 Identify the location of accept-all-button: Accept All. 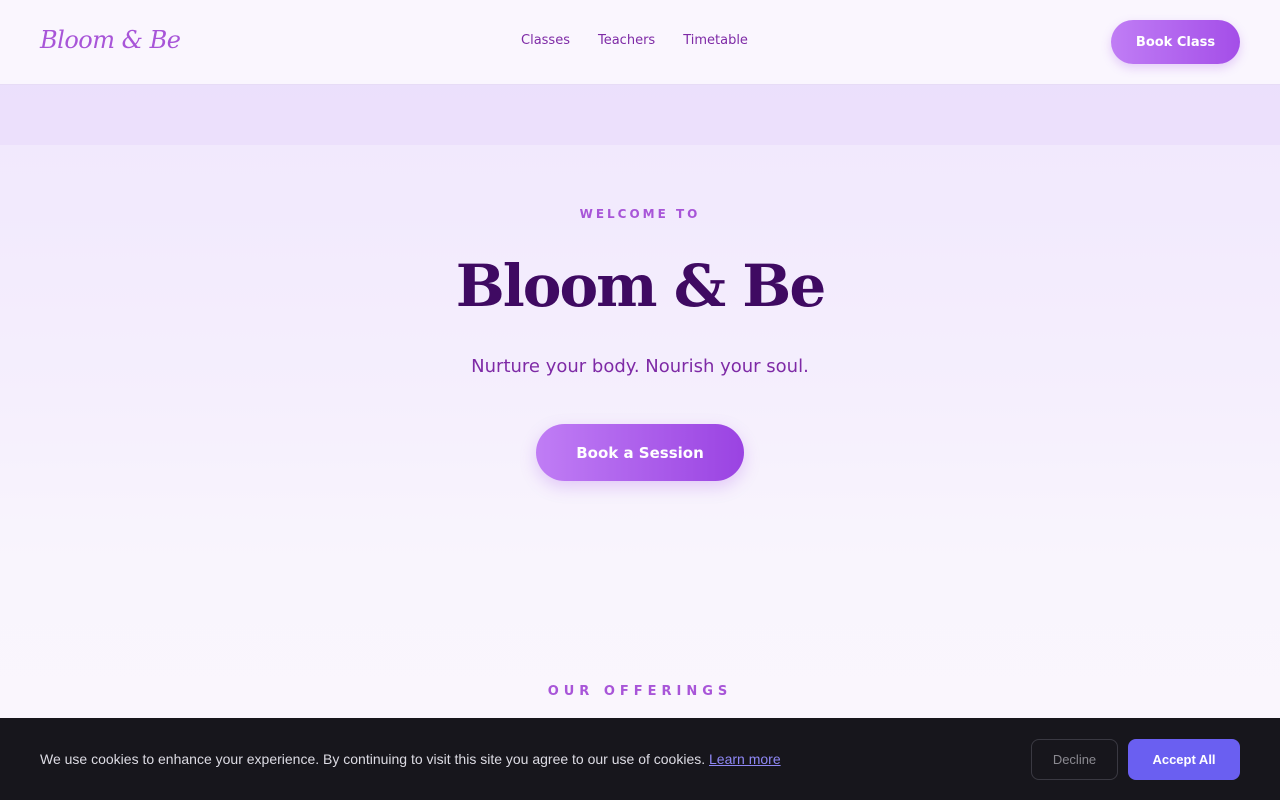
(1184, 759).